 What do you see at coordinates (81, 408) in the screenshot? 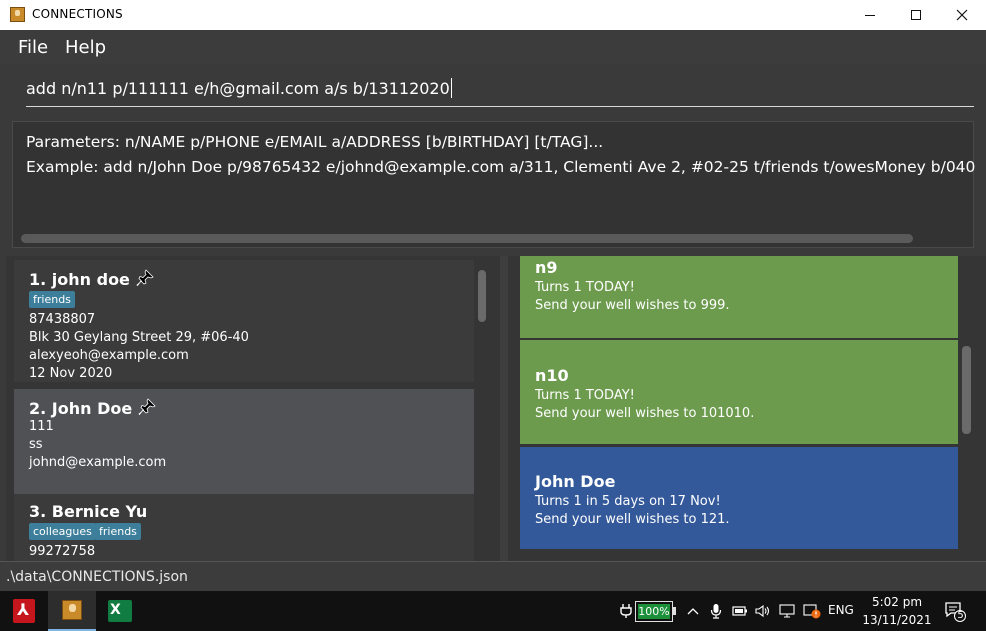
I see `person-name-text: 2. John Doe` at bounding box center [81, 408].